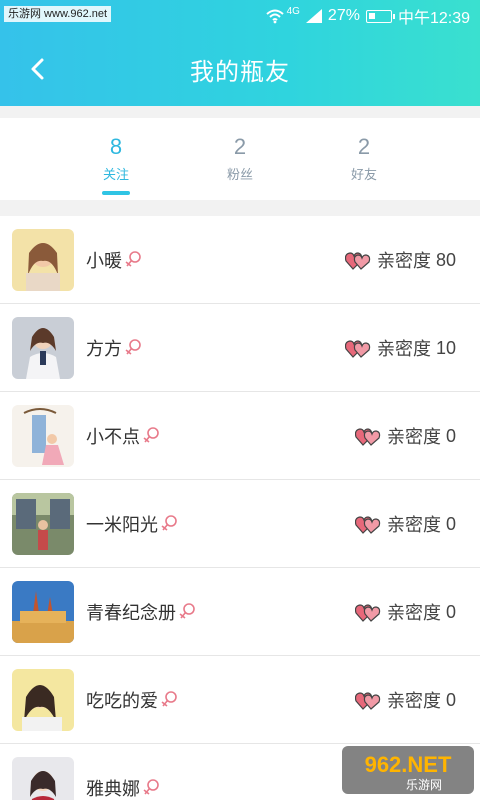 The width and height of the screenshot is (480, 800). I want to click on intimacy-value: 10, so click(445, 347).